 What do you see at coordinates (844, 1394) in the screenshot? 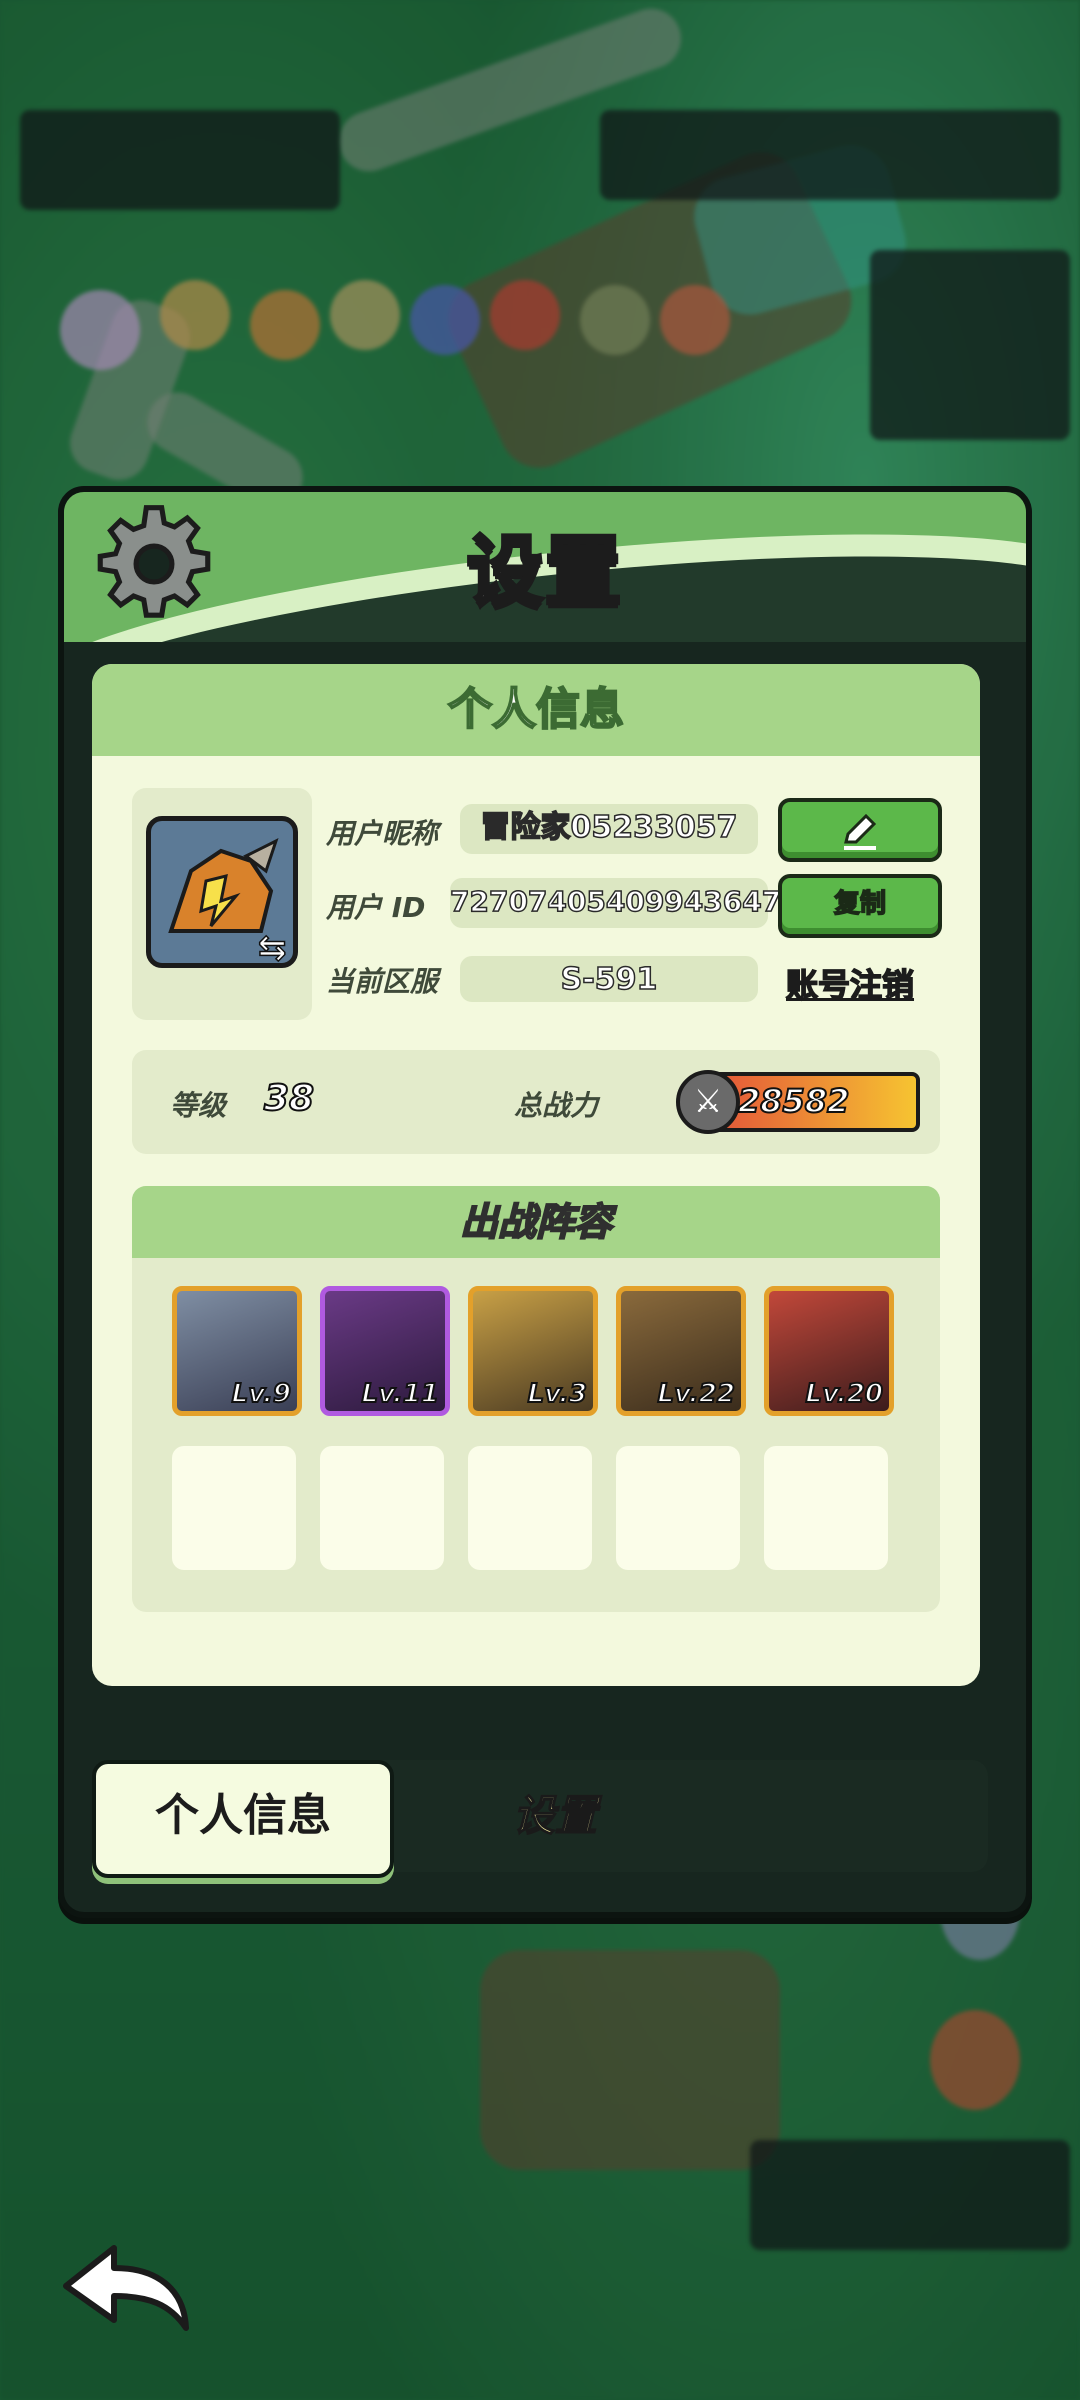
I see `hero-level: Lv.20` at bounding box center [844, 1394].